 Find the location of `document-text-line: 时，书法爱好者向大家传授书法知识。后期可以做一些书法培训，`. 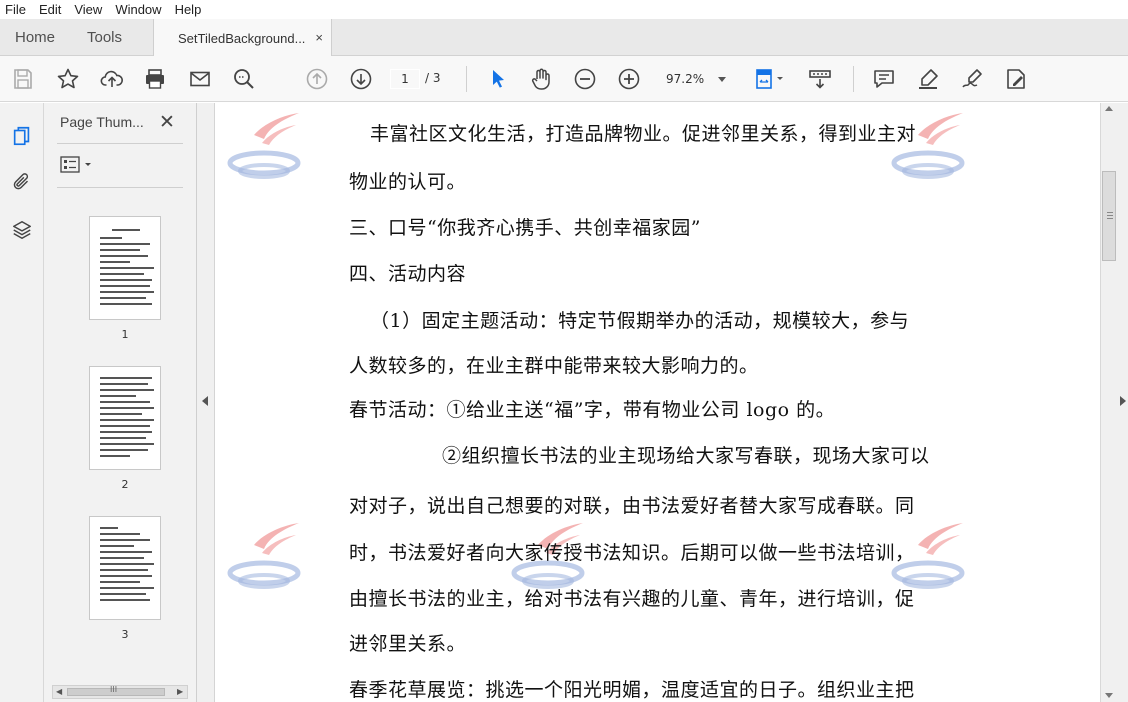

document-text-line: 时，书法爱好者向大家传授书法知识。后期可以做一些书法培训， is located at coordinates (632, 553).